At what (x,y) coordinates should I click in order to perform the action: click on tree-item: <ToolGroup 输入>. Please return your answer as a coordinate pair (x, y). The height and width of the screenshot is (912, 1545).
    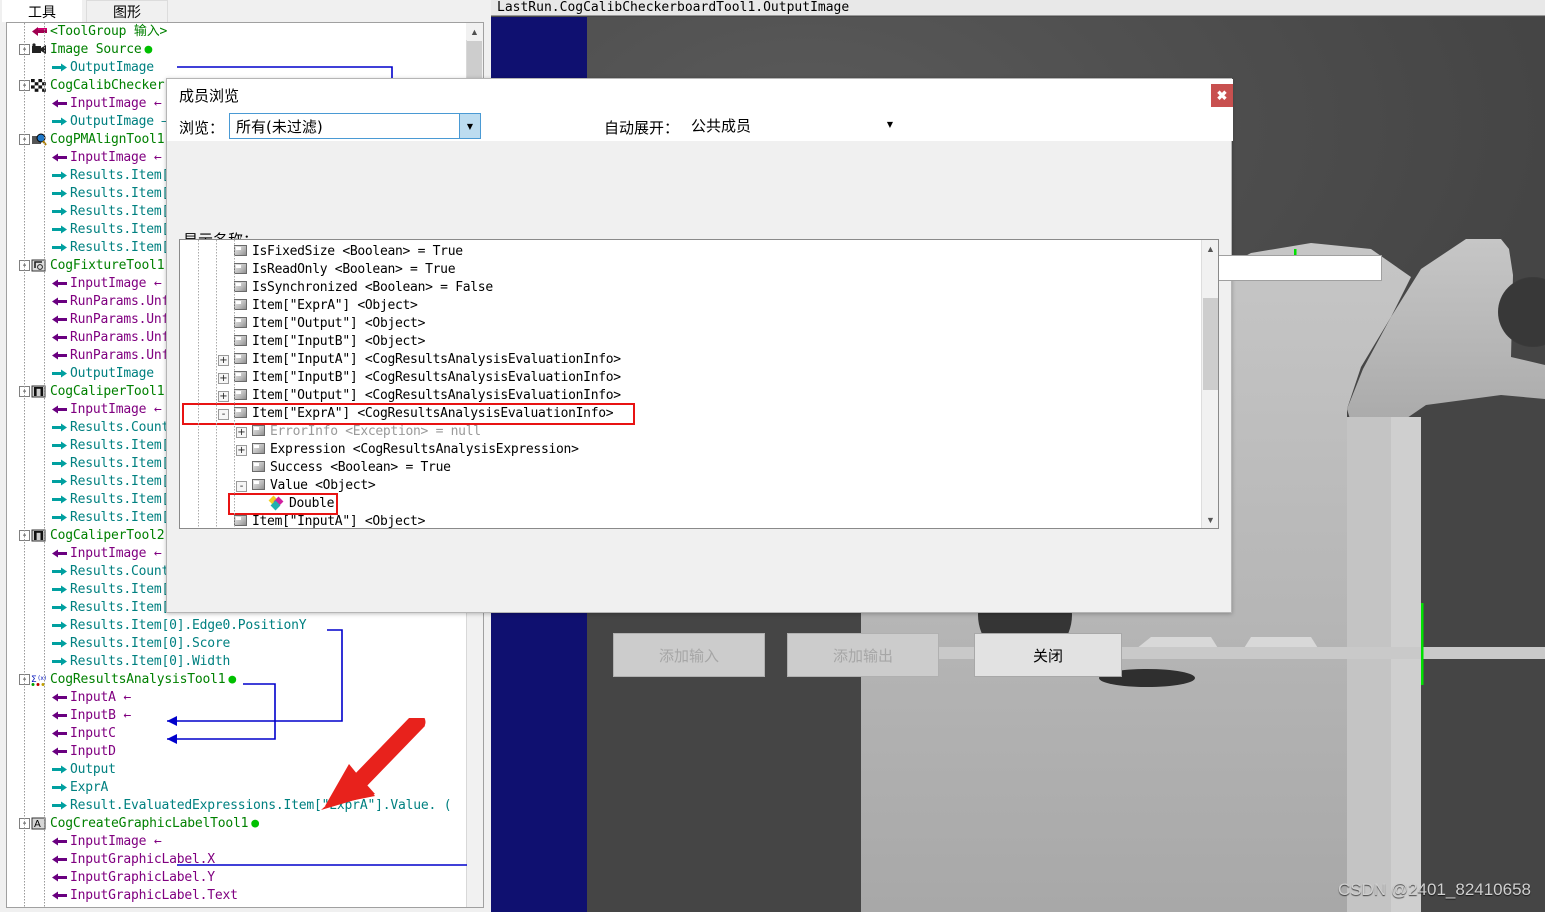
    Looking at the image, I should click on (237, 32).